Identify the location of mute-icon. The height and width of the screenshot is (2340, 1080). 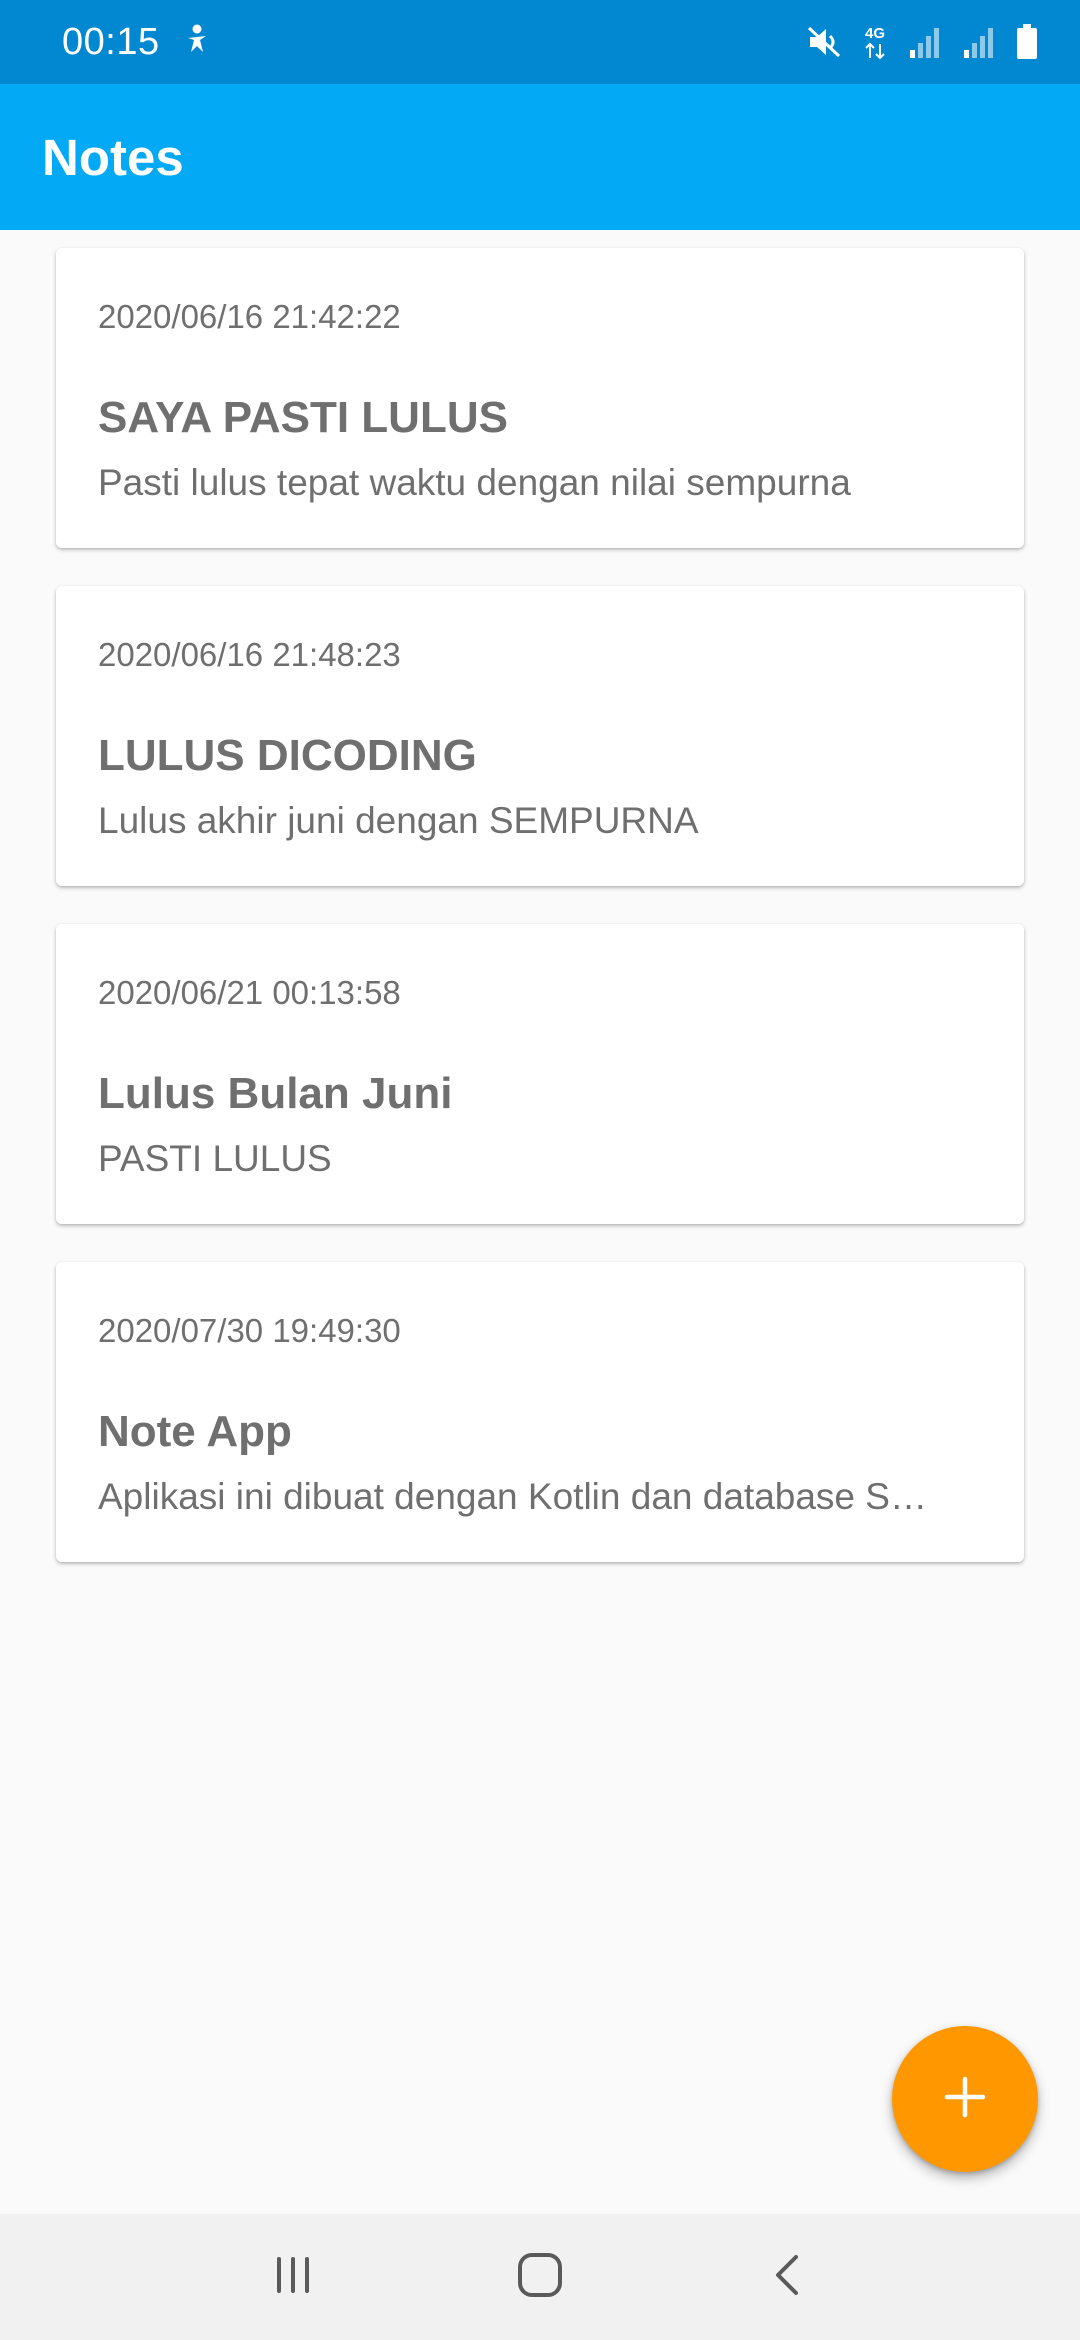
(824, 42).